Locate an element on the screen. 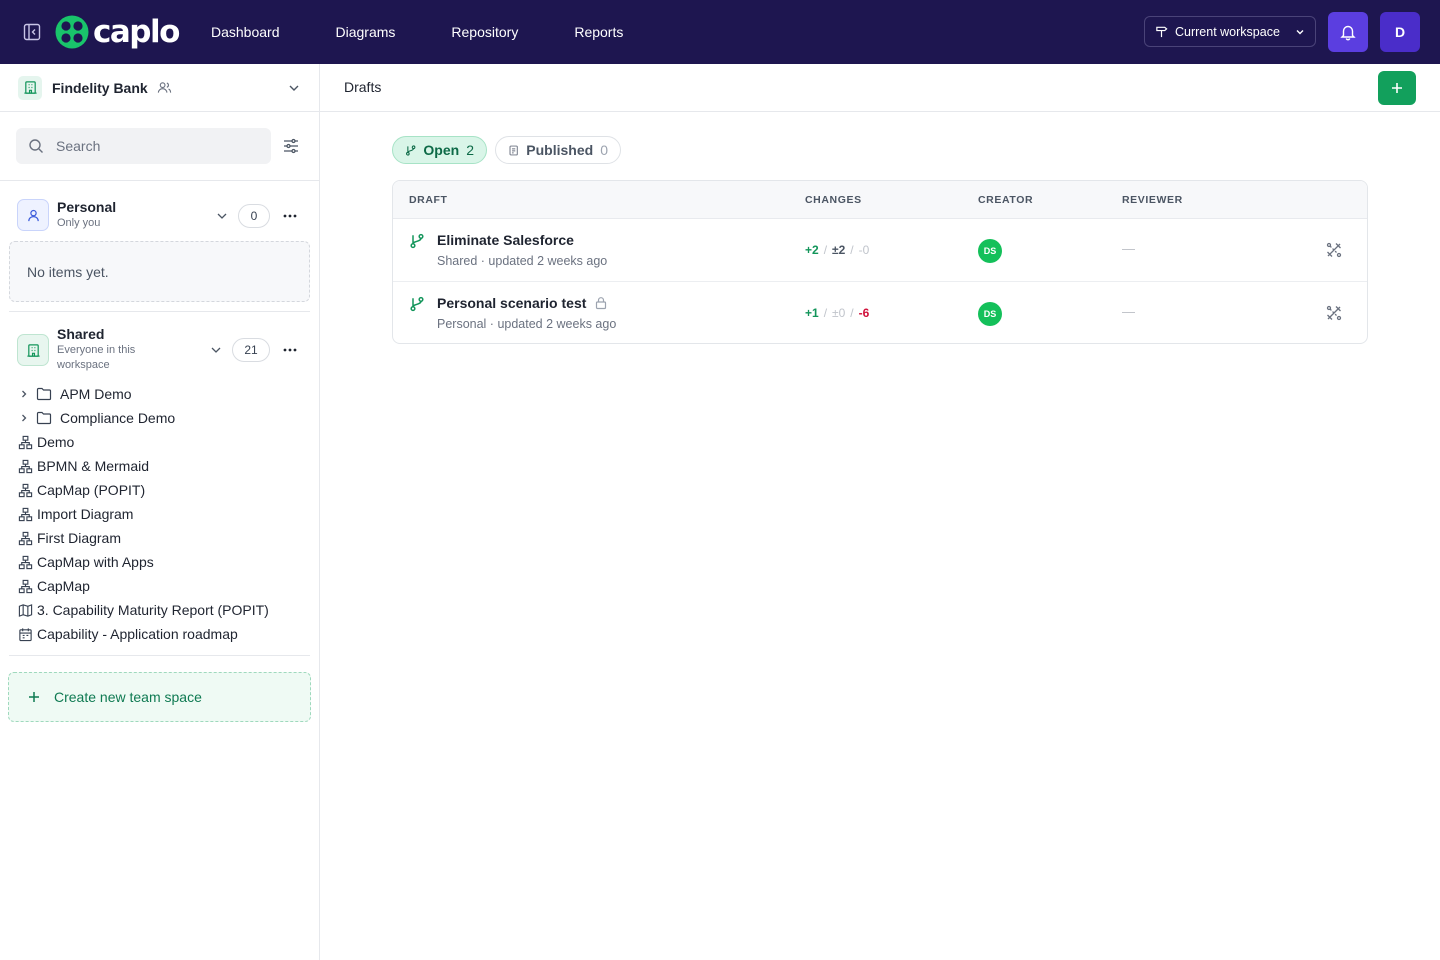  changes-modified: ±0 is located at coordinates (839, 313).